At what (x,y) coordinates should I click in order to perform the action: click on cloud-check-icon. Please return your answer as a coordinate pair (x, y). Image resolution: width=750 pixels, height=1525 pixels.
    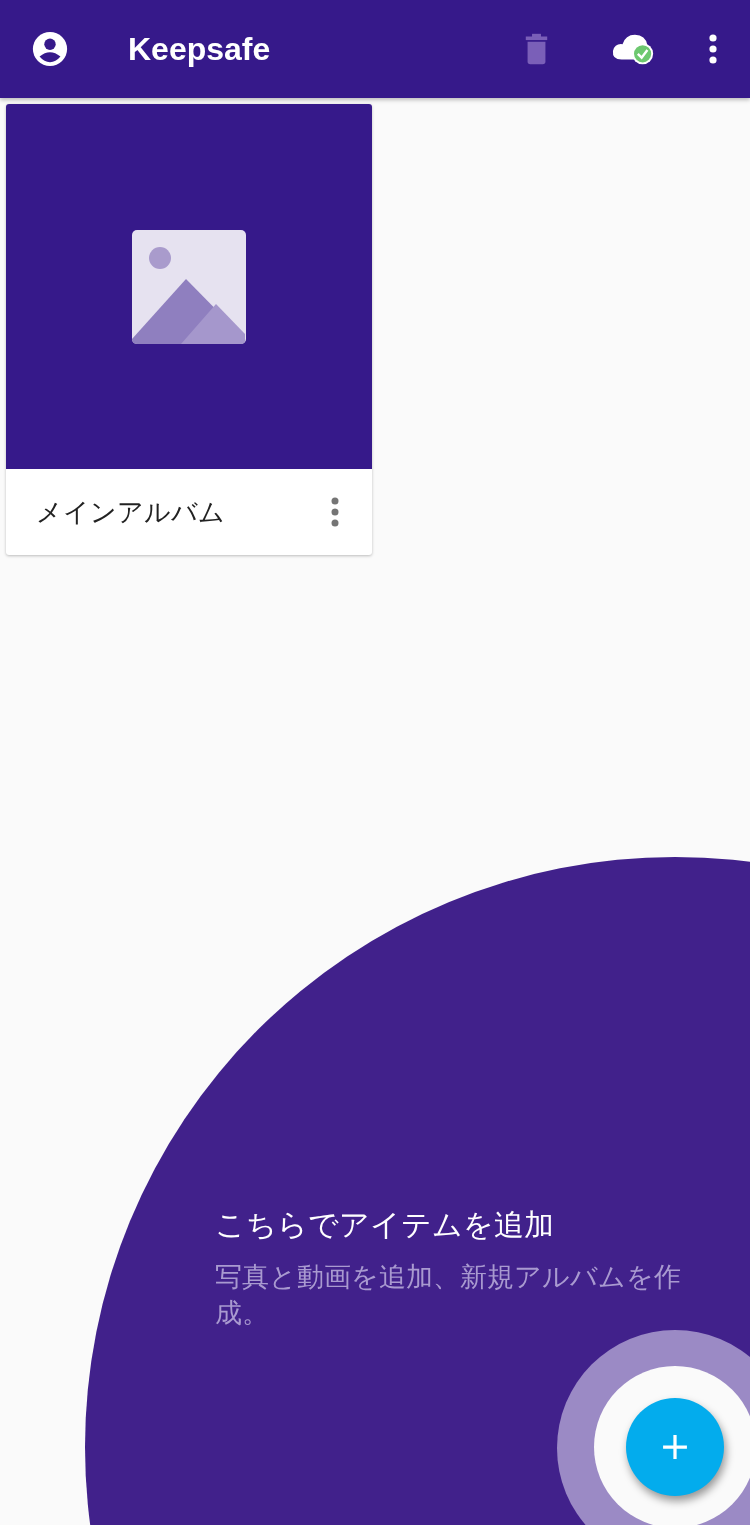
    Looking at the image, I should click on (634, 49).